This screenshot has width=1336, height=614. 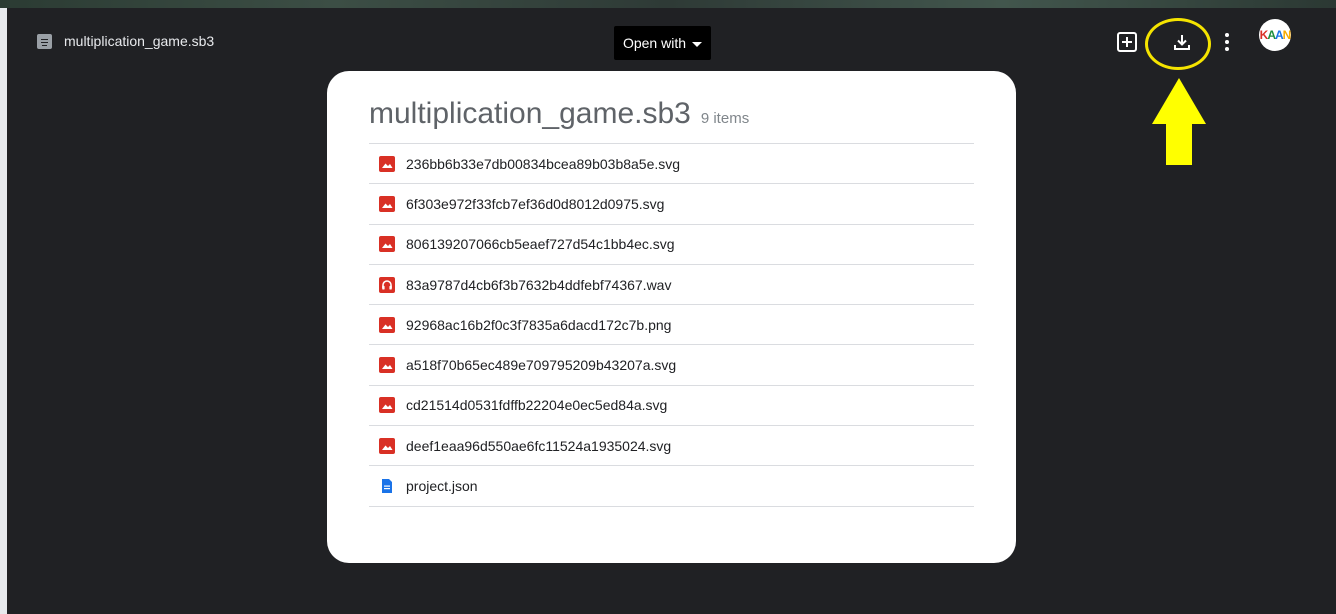 I want to click on file-row: cd21514d0531fdffb22204e0ec5ed84a.svg, so click(x=671, y=406).